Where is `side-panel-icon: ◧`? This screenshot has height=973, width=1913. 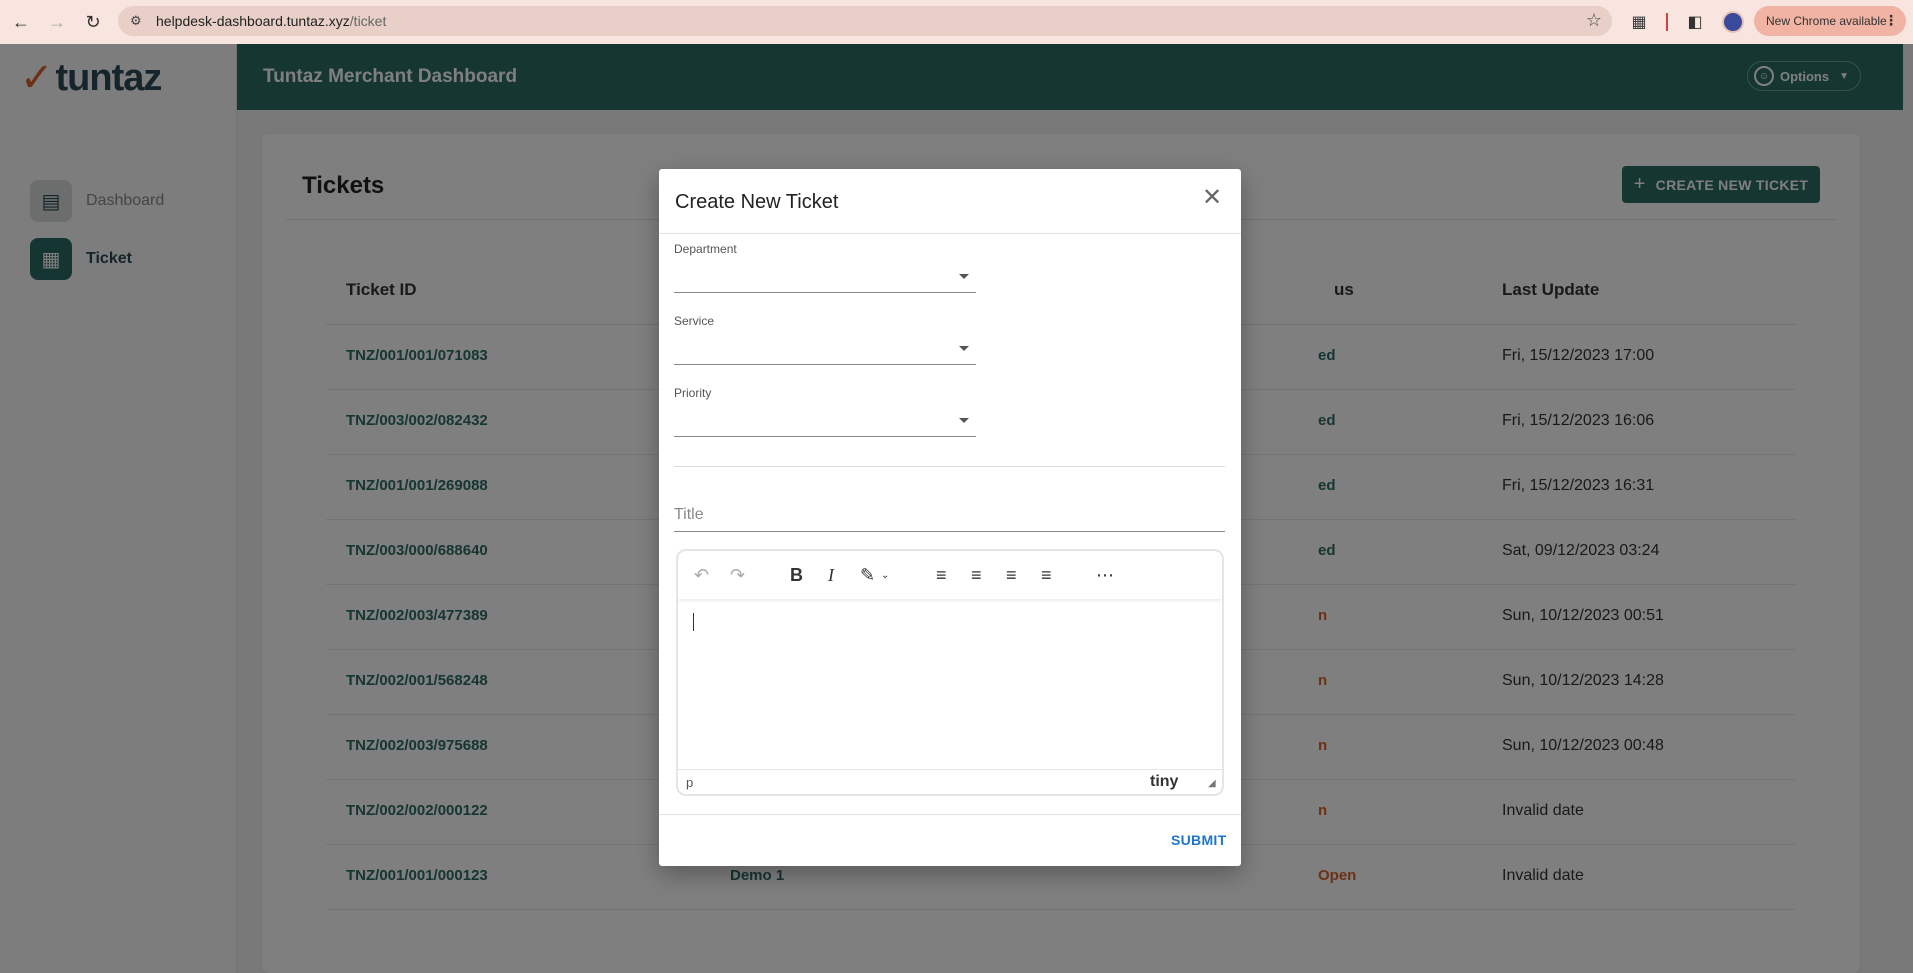 side-panel-icon: ◧ is located at coordinates (1695, 22).